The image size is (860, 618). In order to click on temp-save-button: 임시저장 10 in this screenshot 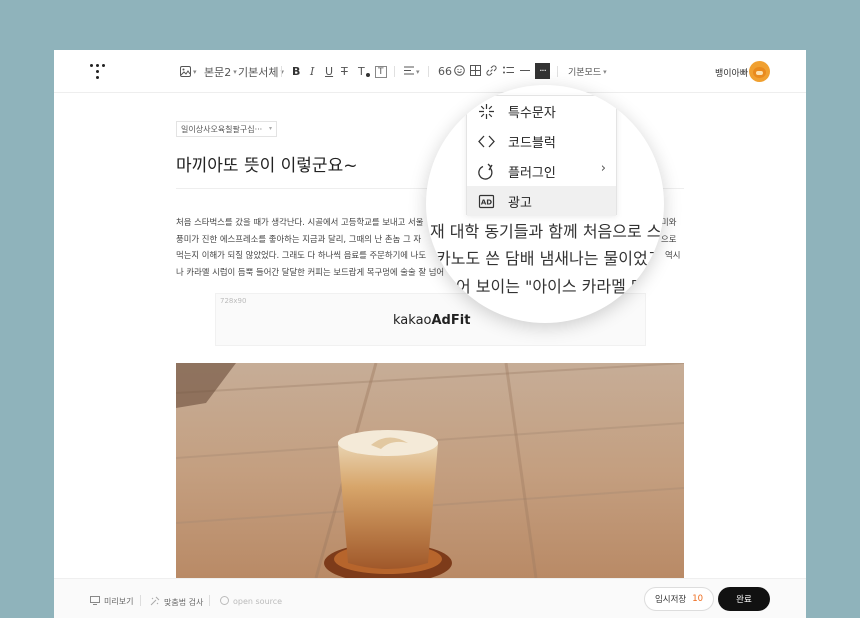, I will do `click(679, 599)`.